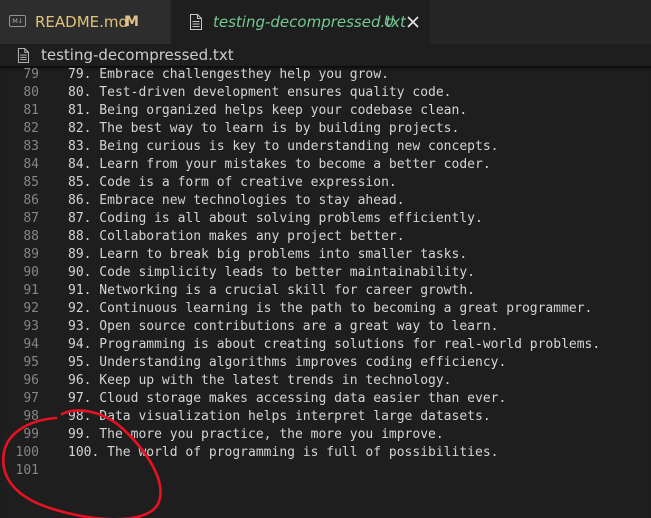 Image resolution: width=651 pixels, height=518 pixels. I want to click on tab-testing-decompressed: testing-decompressed.txt U, so click(301, 22).